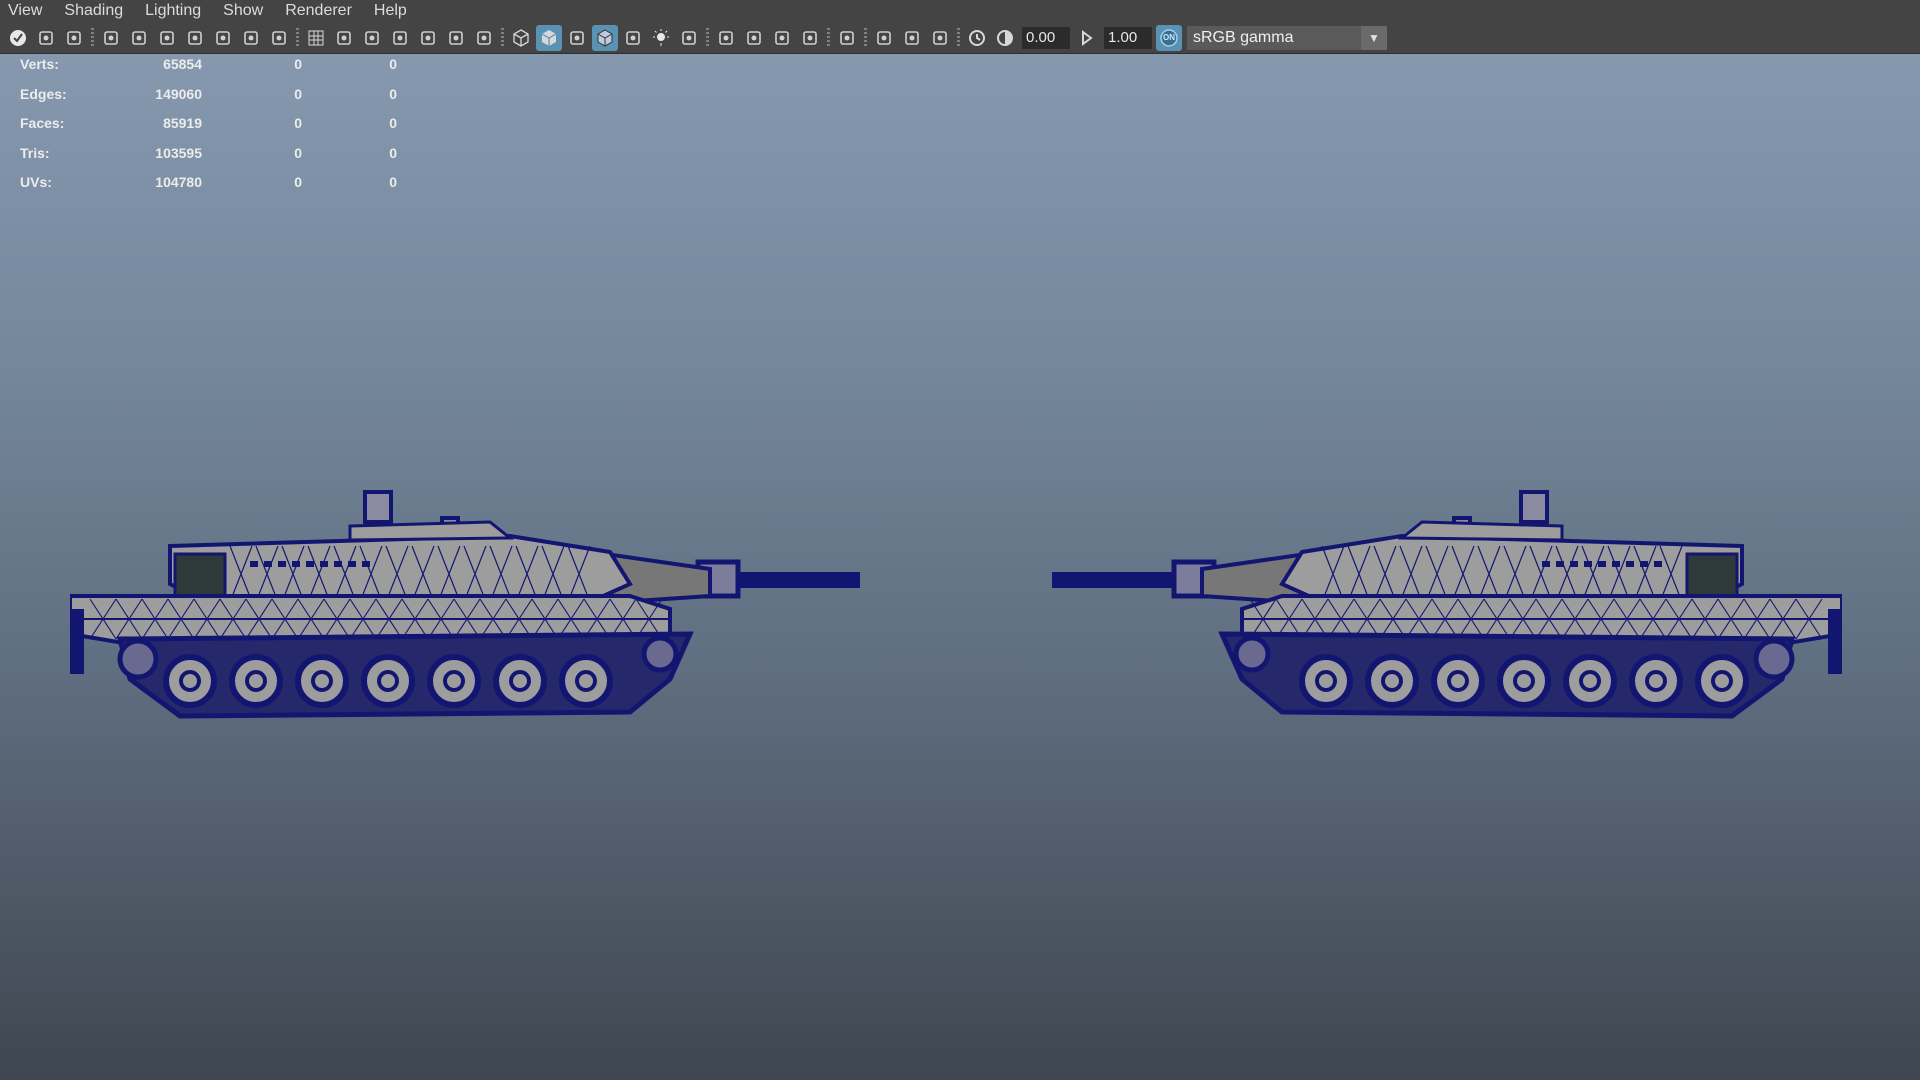  I want to click on color-management-toggle: ON, so click(1169, 37).